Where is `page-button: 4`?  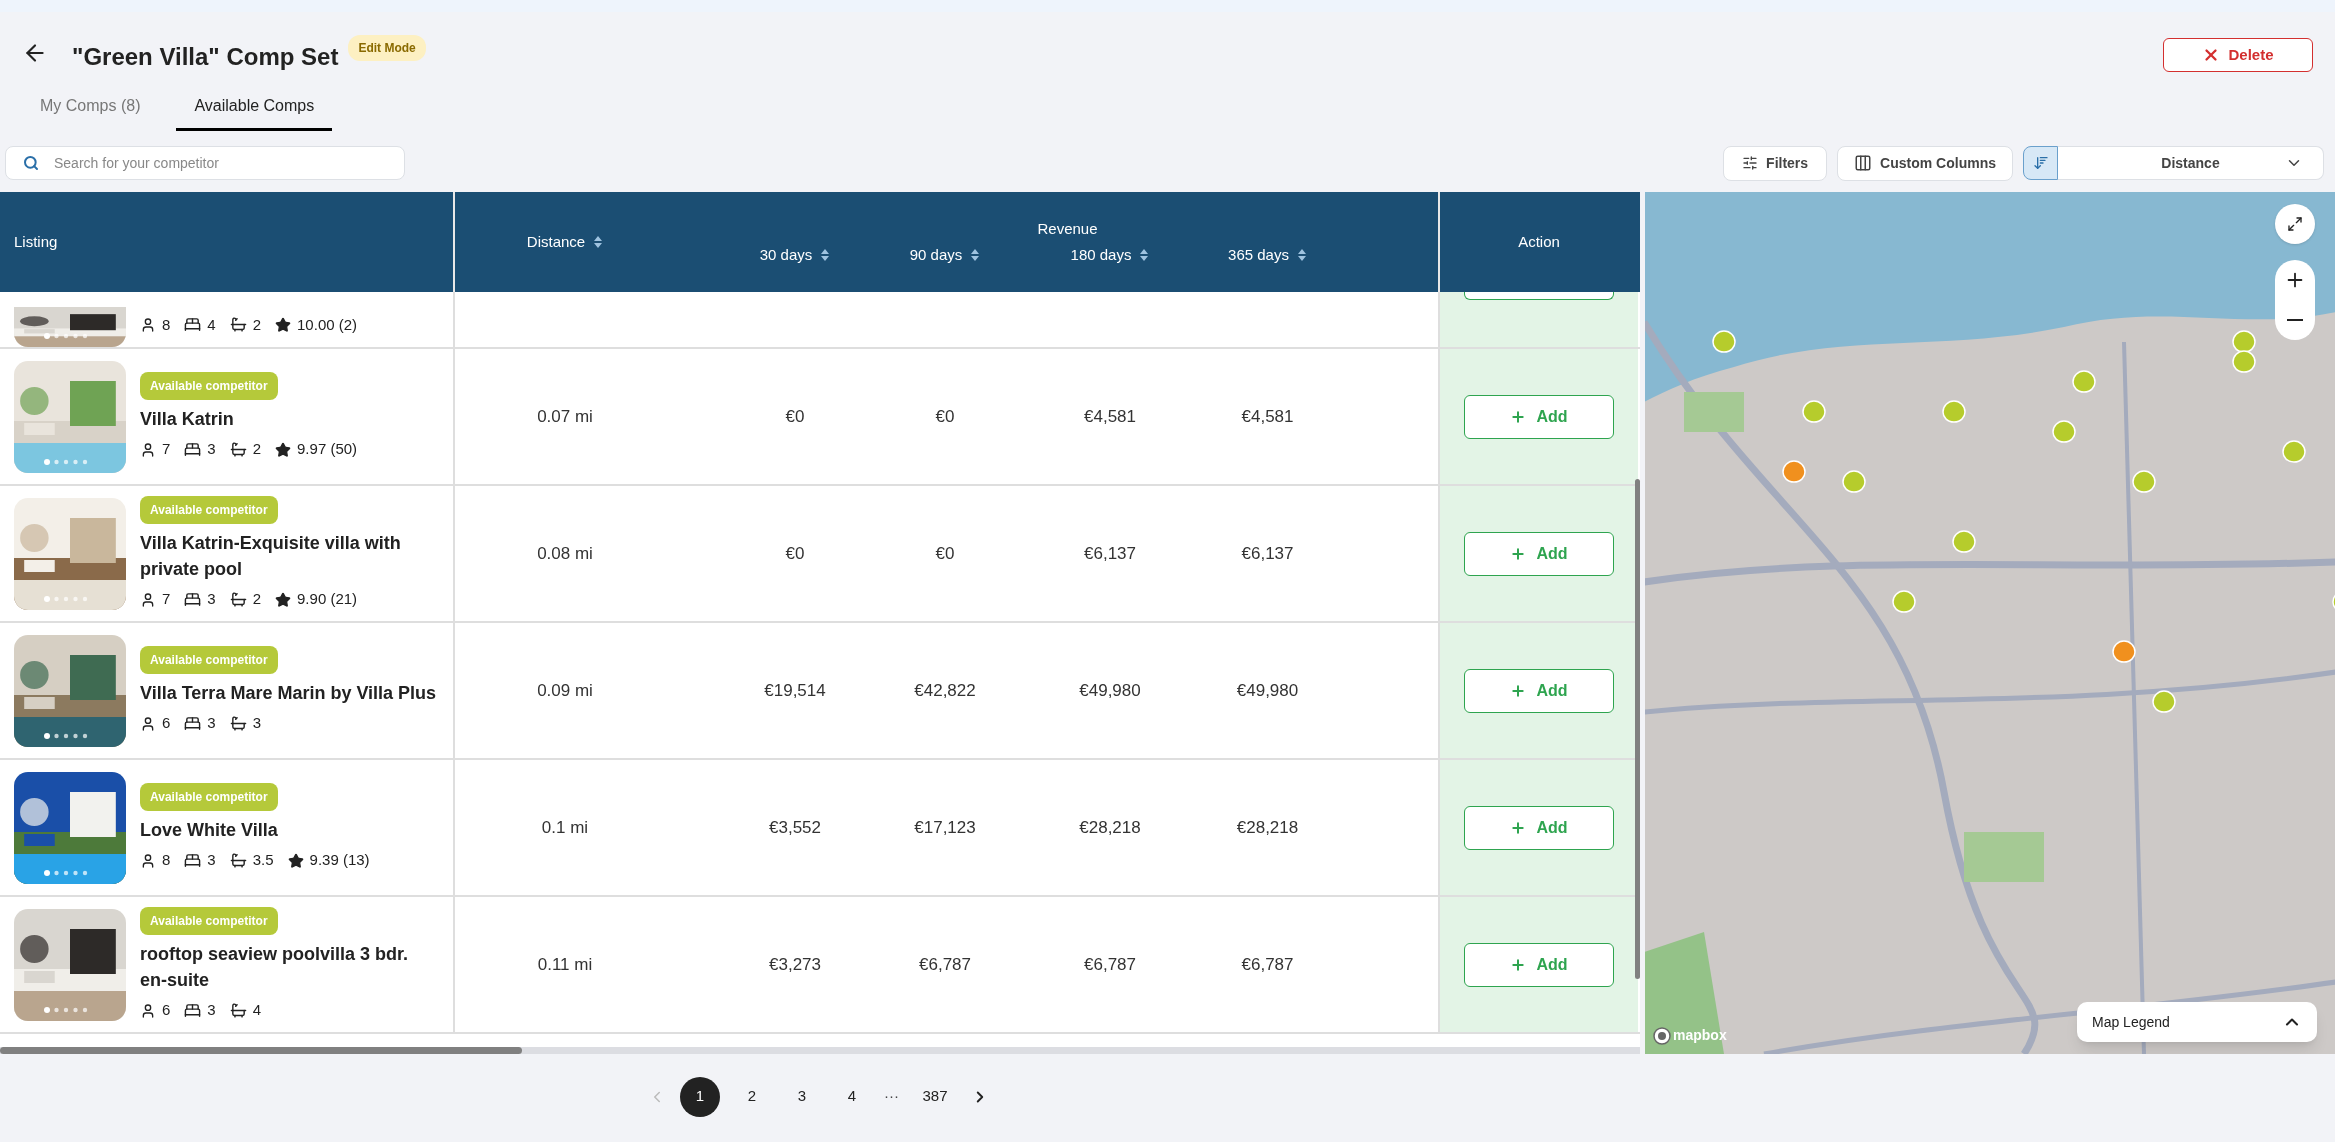 page-button: 4 is located at coordinates (852, 1096).